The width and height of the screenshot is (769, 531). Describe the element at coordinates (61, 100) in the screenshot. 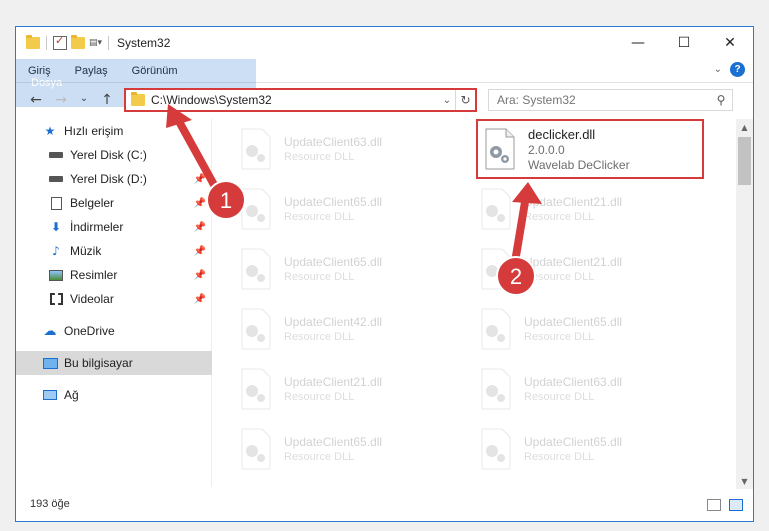

I see `forward-button: →` at that location.